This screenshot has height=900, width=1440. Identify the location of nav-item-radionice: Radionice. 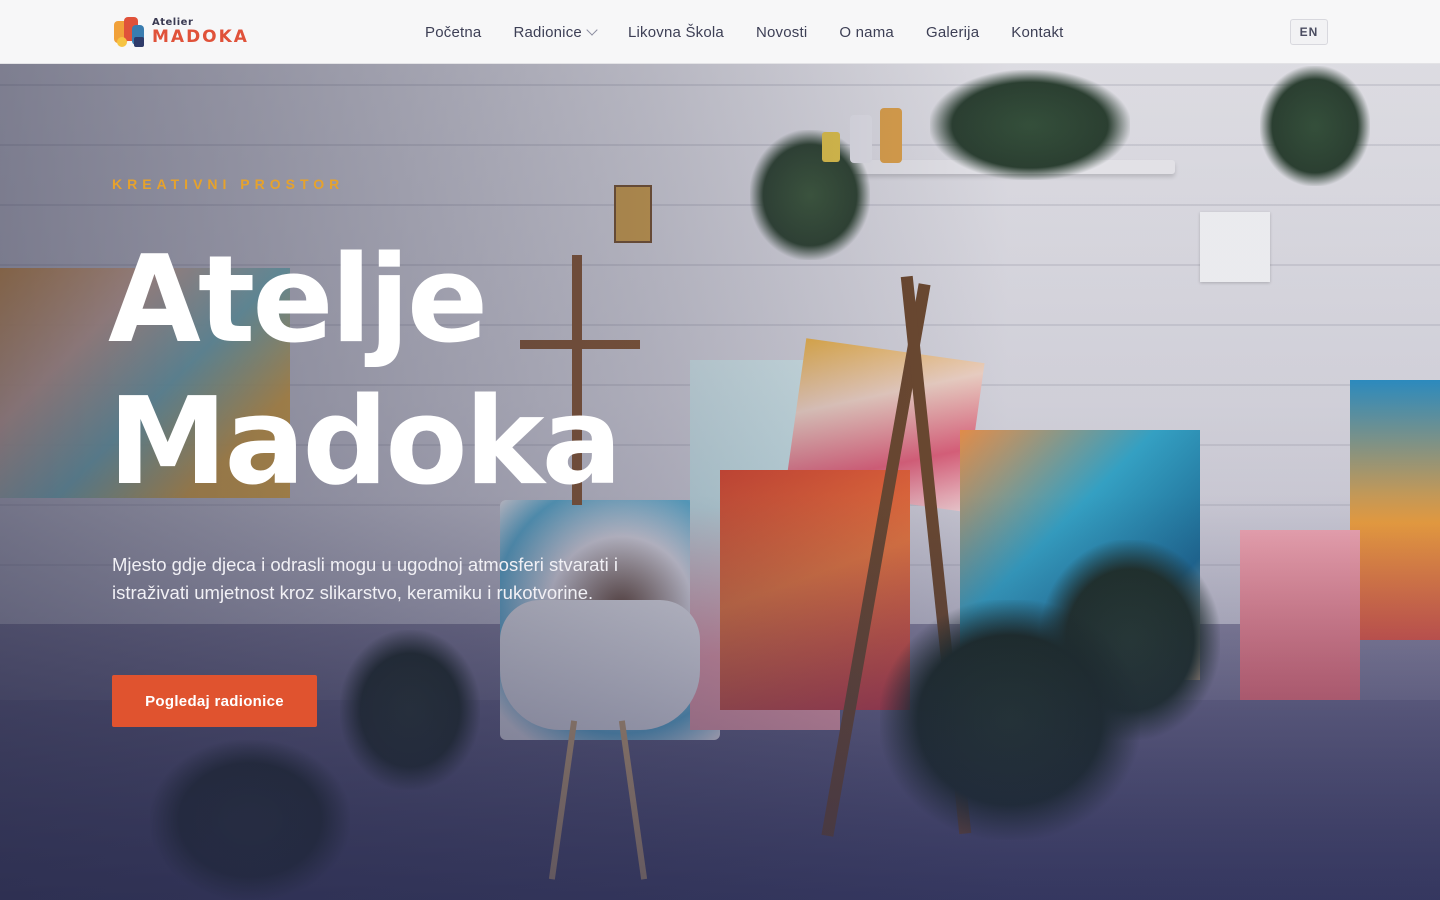
(555, 32).